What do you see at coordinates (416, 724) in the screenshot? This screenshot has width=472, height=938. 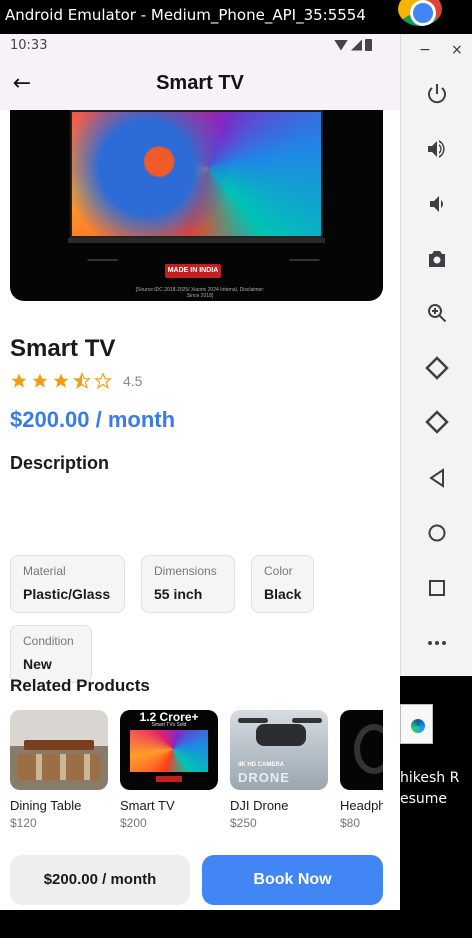 I see `edge-file-icon` at bounding box center [416, 724].